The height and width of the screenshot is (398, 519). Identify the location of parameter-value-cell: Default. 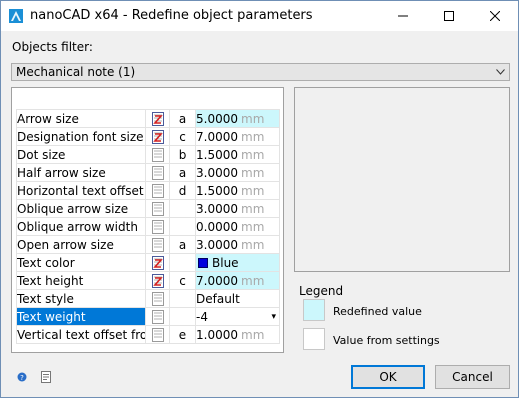
(237, 298).